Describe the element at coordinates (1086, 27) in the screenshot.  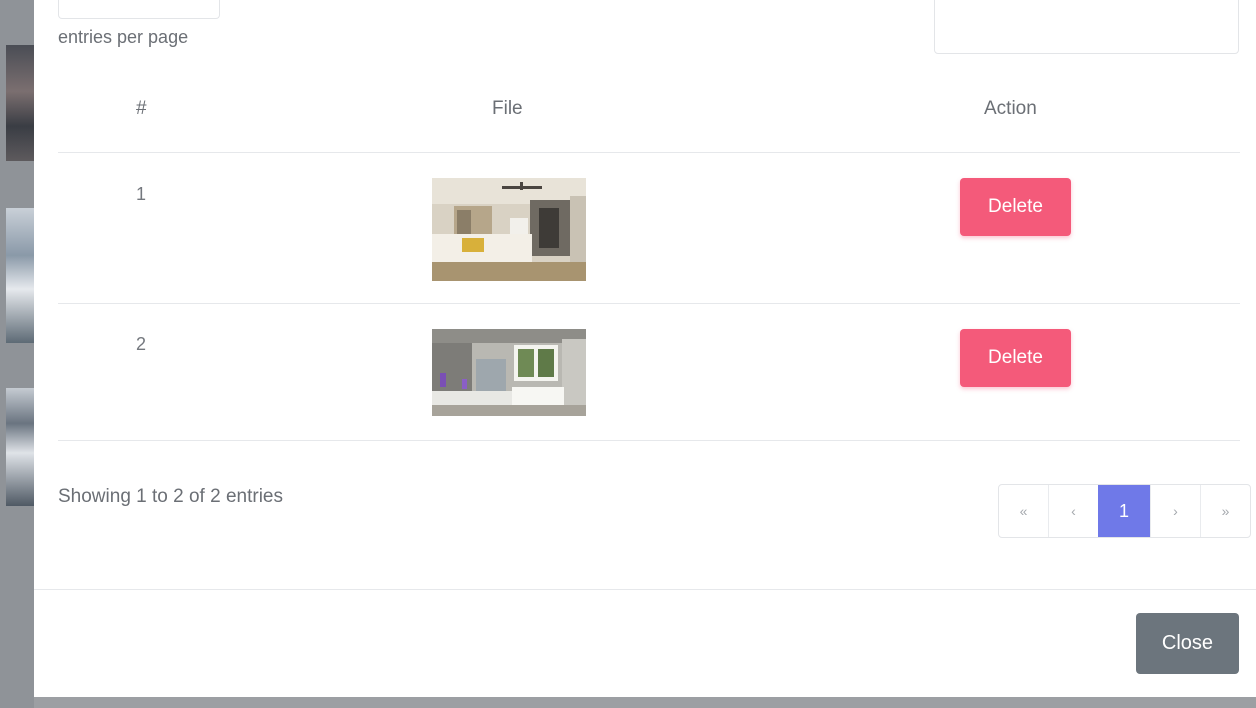
I see `search-input` at that location.